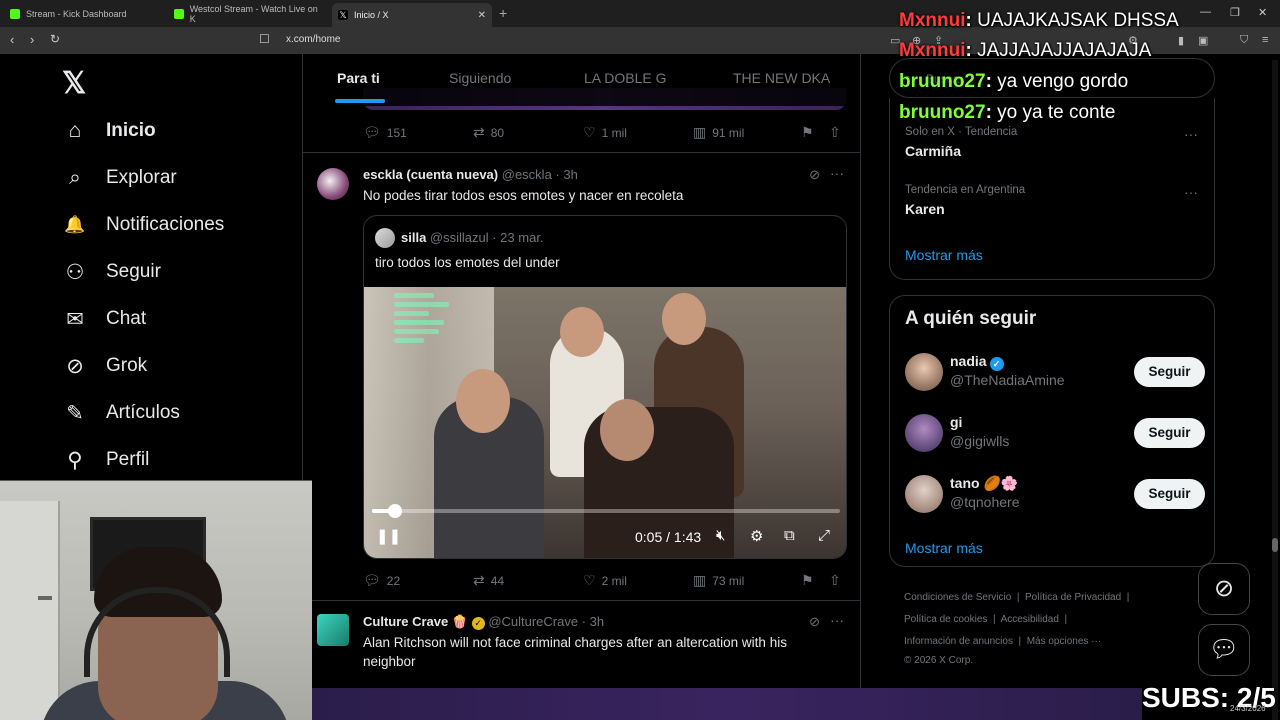  I want to click on nav-item-seguir: ⚇ Seguir, so click(111, 272).